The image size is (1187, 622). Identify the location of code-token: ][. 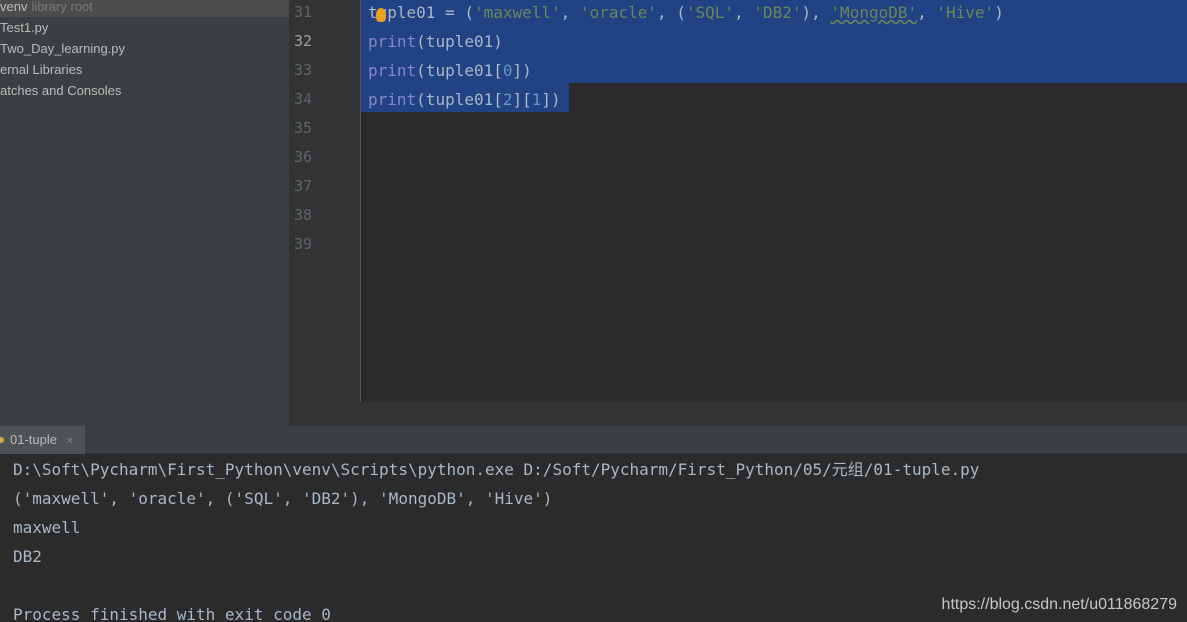
(522, 99).